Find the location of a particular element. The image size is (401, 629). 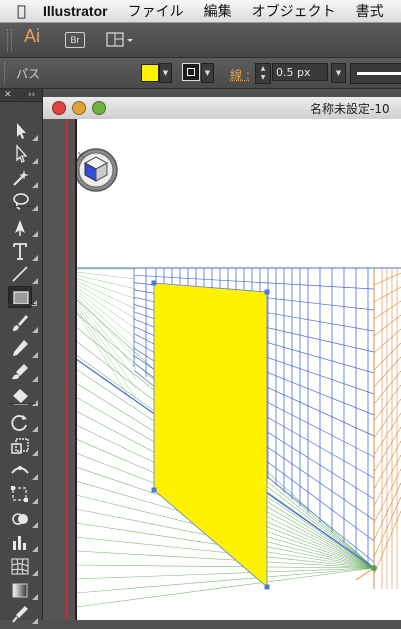

column-graph-icon is located at coordinates (20, 542).